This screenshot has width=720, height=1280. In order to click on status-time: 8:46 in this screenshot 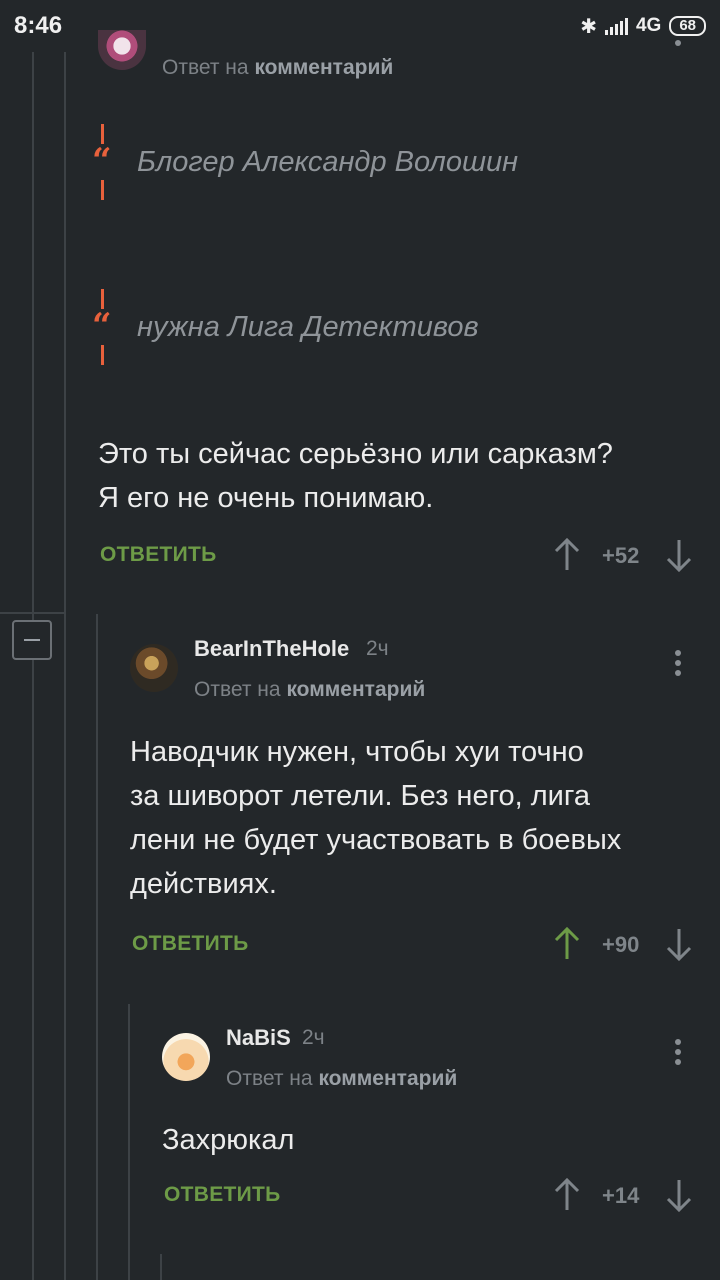, I will do `click(38, 25)`.